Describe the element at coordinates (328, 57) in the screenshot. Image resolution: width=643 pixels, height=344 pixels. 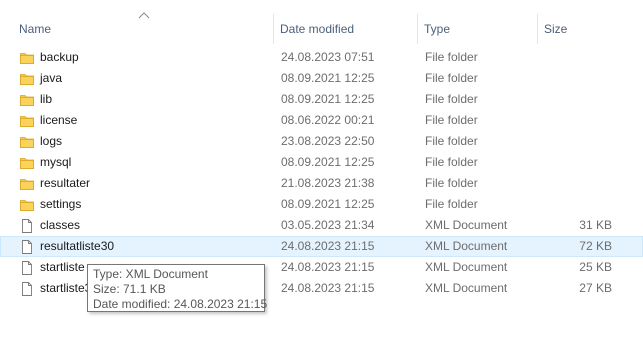
I see `date-modified-cell: 24.08.2023 07:51` at that location.